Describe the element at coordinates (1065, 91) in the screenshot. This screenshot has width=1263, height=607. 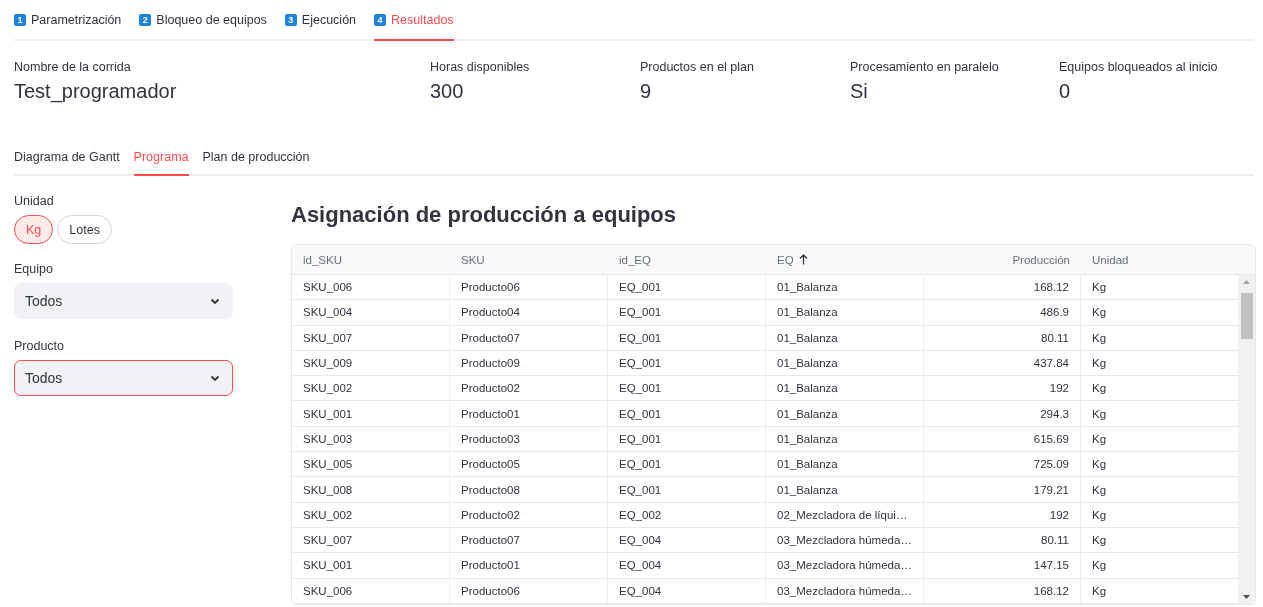
I see `metric-value: 0` at that location.